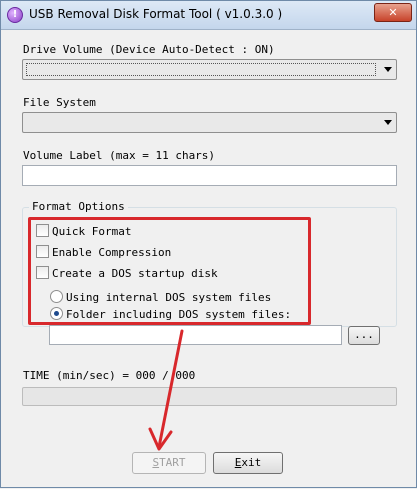  What do you see at coordinates (149, 49) in the screenshot?
I see `drive-volume-label: Drive Volume (Device Auto-Detect : ON)` at bounding box center [149, 49].